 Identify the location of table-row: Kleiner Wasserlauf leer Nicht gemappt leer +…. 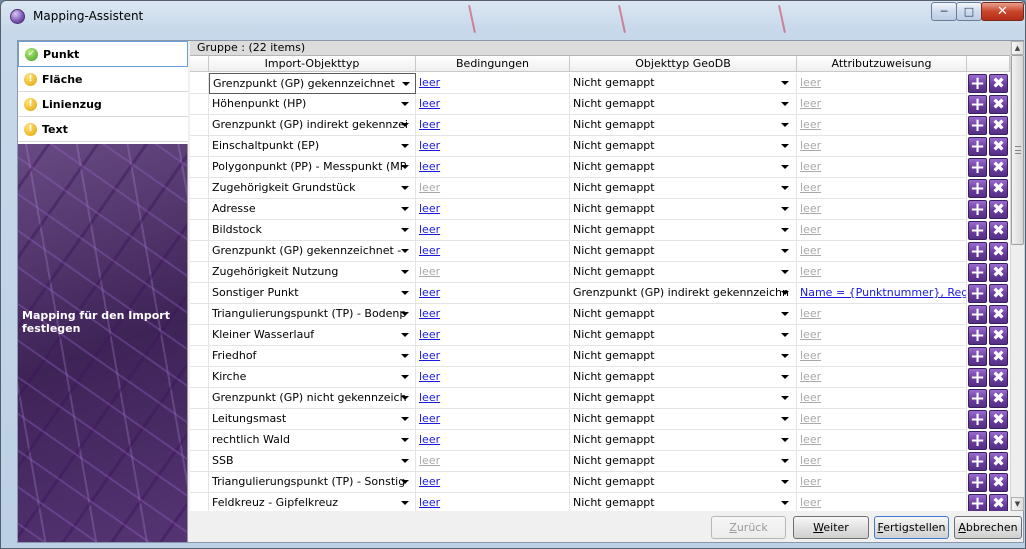
(600, 335).